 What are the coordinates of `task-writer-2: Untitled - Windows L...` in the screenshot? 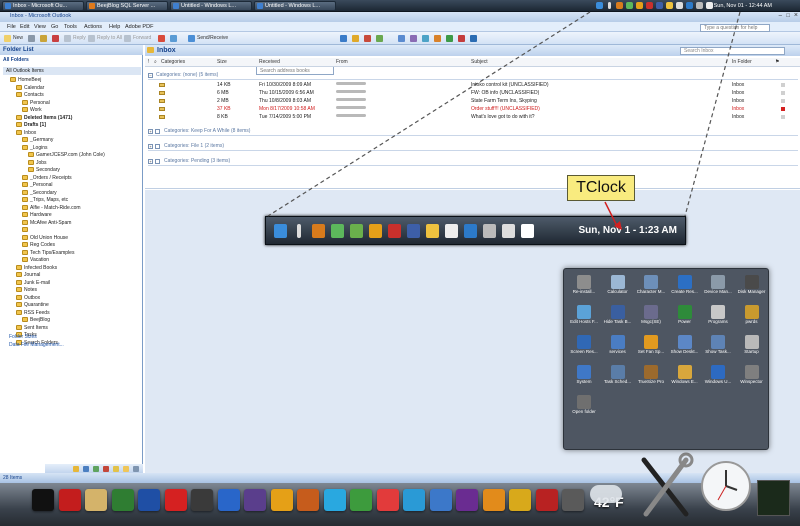 It's located at (295, 6).